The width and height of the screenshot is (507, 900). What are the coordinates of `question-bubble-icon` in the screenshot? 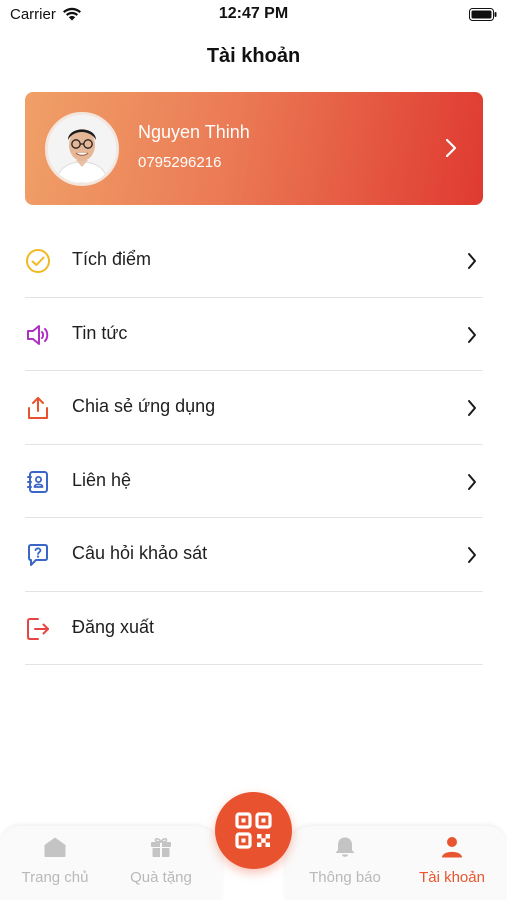 It's located at (38, 555).